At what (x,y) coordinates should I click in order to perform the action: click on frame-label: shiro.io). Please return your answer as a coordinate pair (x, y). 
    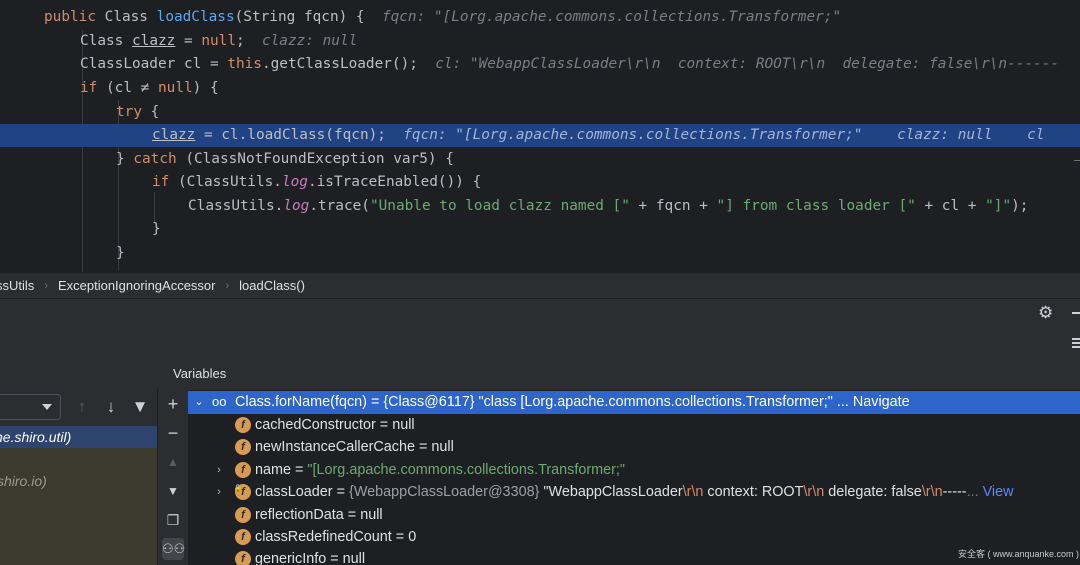
    Looking at the image, I should click on (23, 481).